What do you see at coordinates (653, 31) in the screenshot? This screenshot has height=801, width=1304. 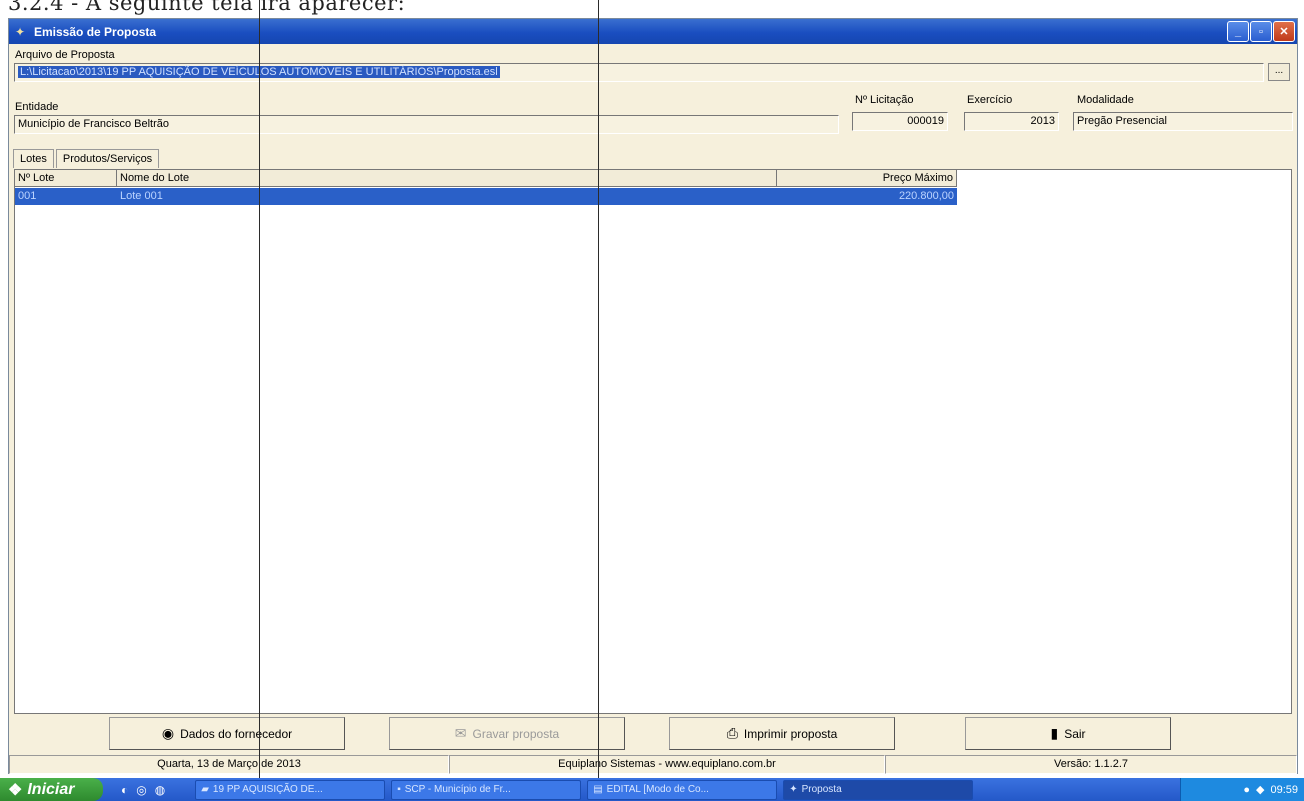 I see `title-bar: ✦ Emissão de Proposta _ ▫ ✕` at bounding box center [653, 31].